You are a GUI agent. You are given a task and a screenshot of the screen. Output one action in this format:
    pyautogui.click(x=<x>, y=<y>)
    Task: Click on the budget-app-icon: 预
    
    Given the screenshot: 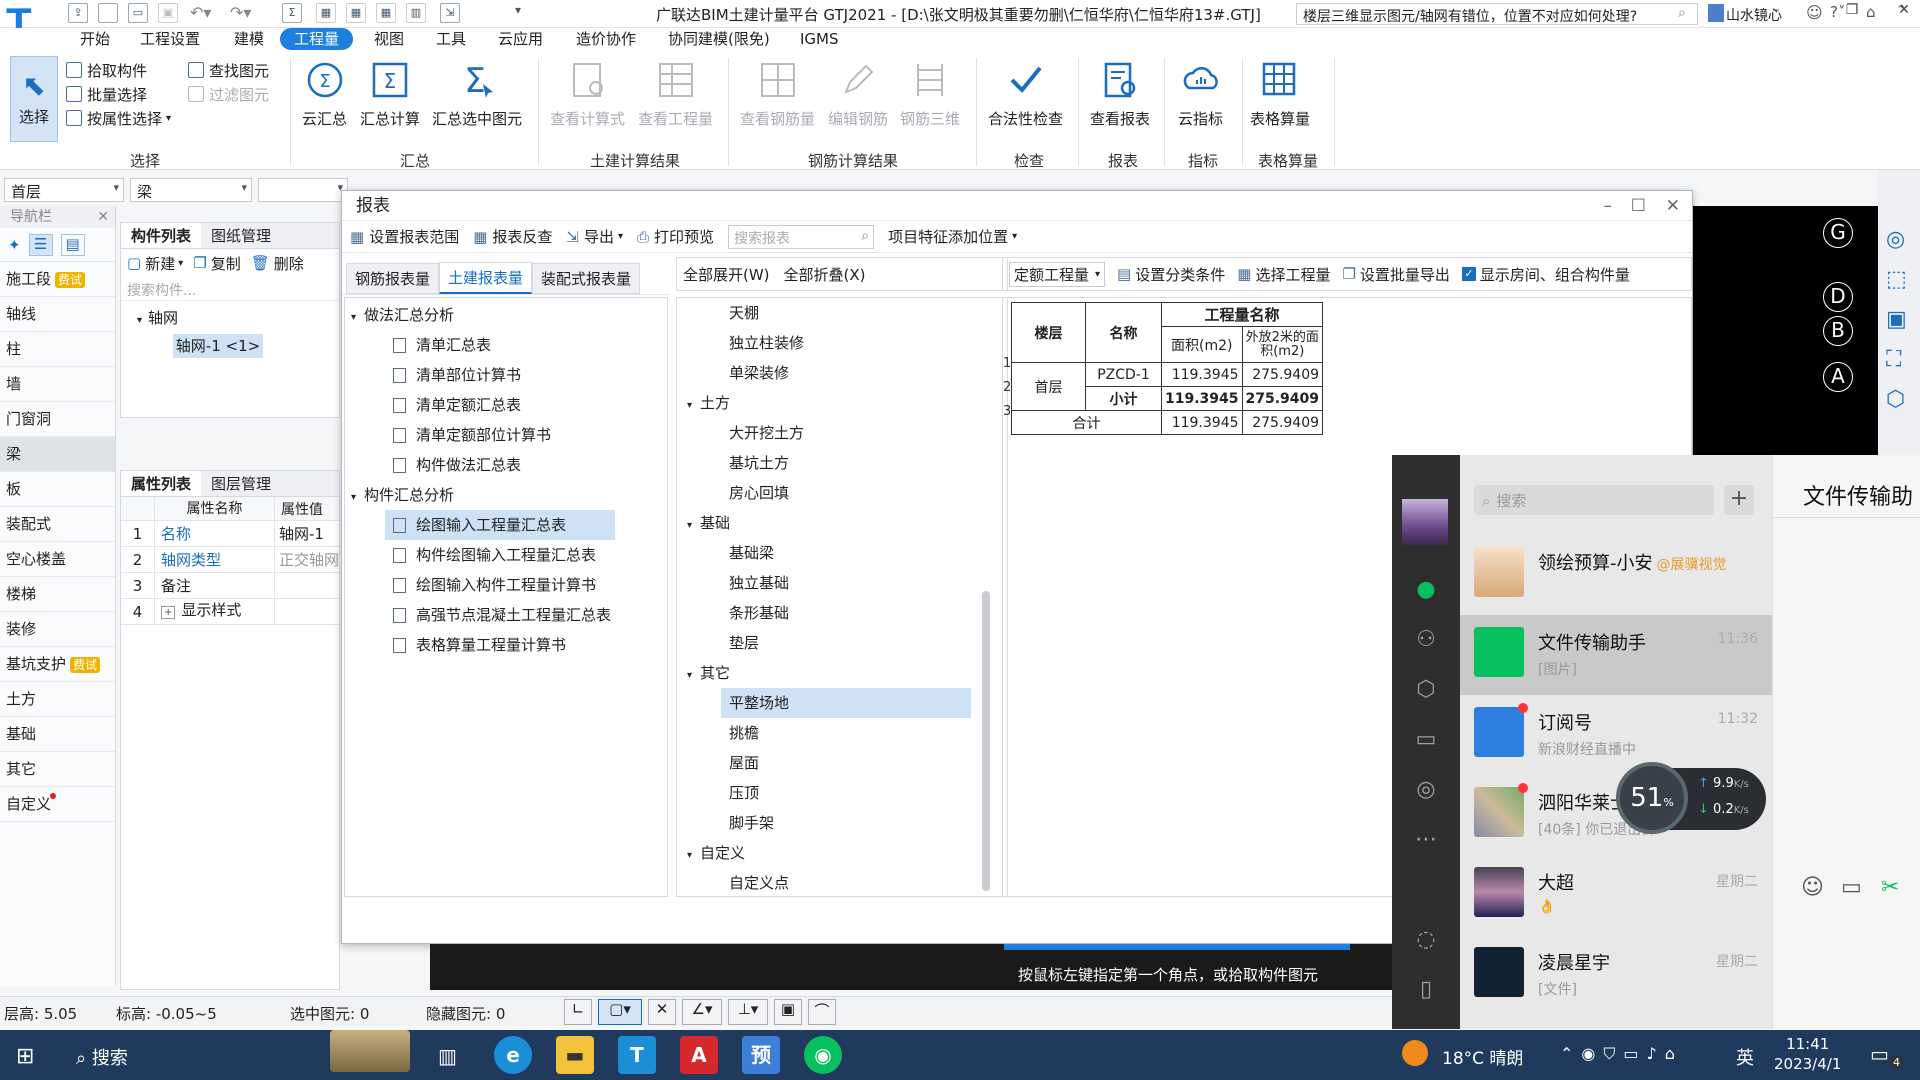 What is the action you would take?
    pyautogui.click(x=761, y=1055)
    